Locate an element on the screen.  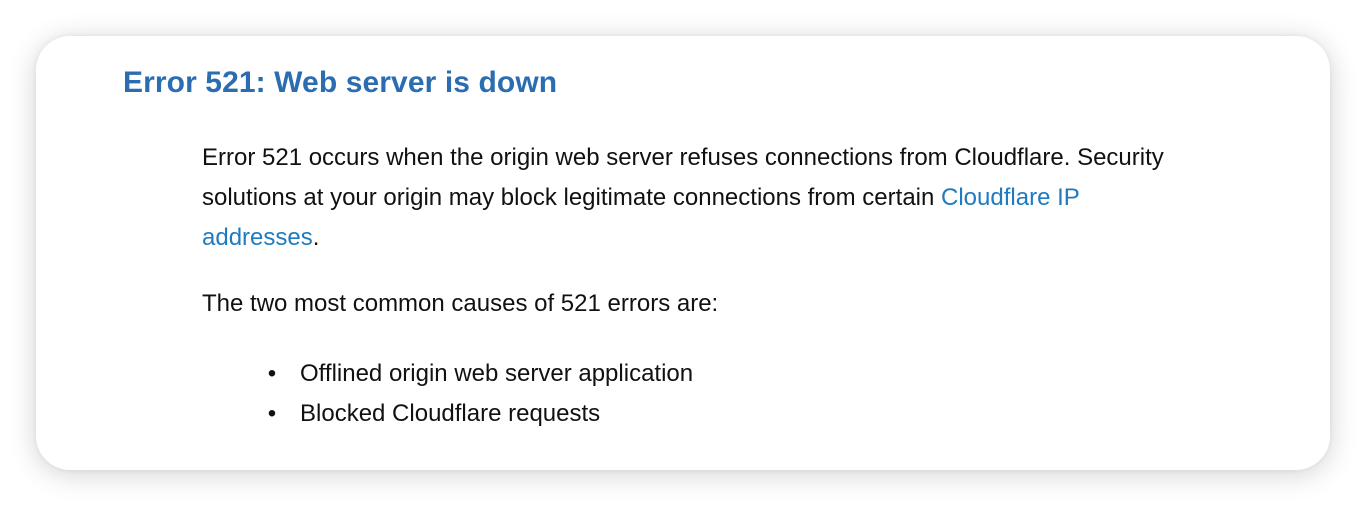
cause-text: Offlined origin web server application is located at coordinates (497, 373).